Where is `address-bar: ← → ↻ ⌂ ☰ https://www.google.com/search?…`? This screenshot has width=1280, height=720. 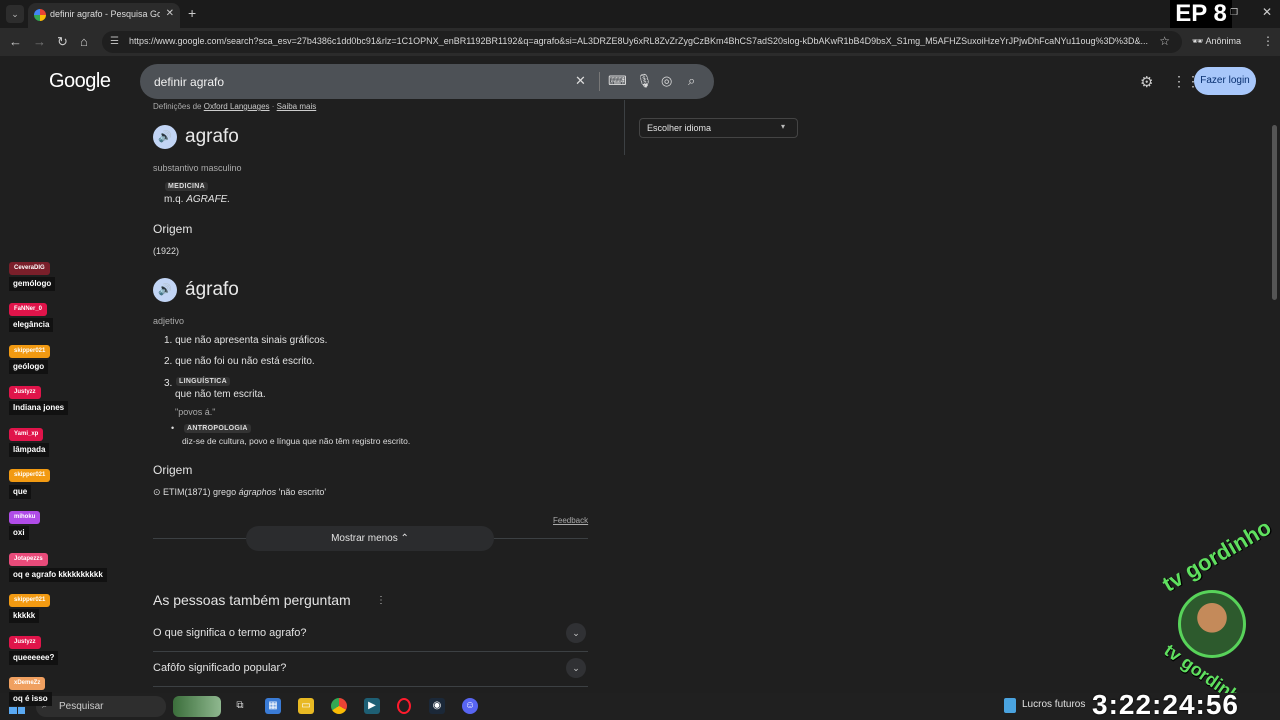
address-bar: ← → ↻ ⌂ ☰ https://www.google.com/search?… is located at coordinates (640, 42).